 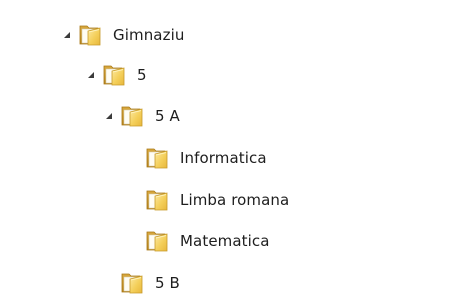 I want to click on tree-node-5a: 5 A, so click(x=141, y=116).